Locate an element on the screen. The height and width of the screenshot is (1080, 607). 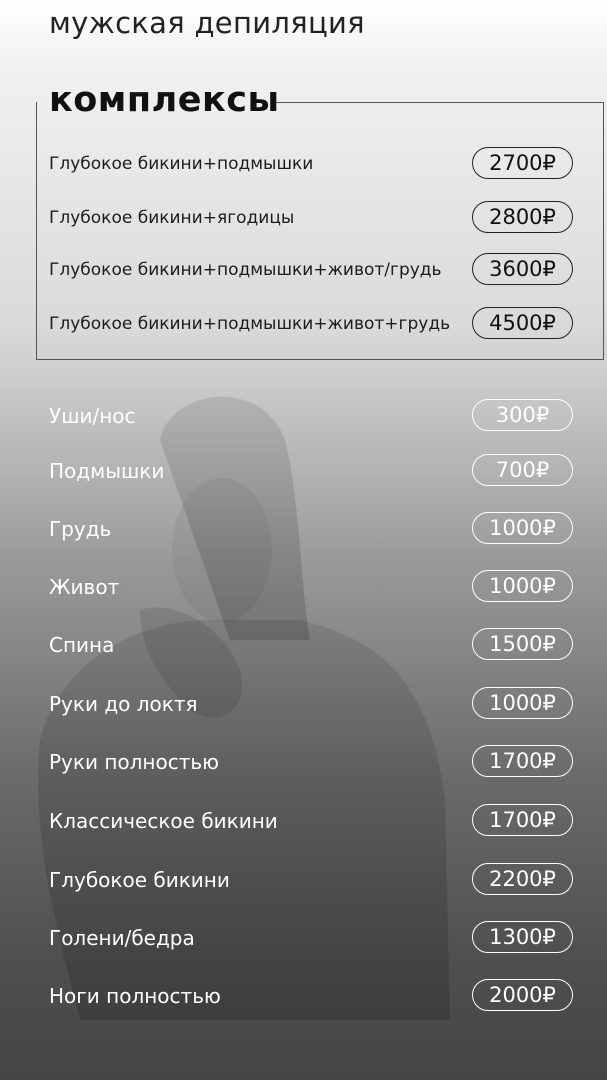
service-label: Подмышки is located at coordinates (107, 471).